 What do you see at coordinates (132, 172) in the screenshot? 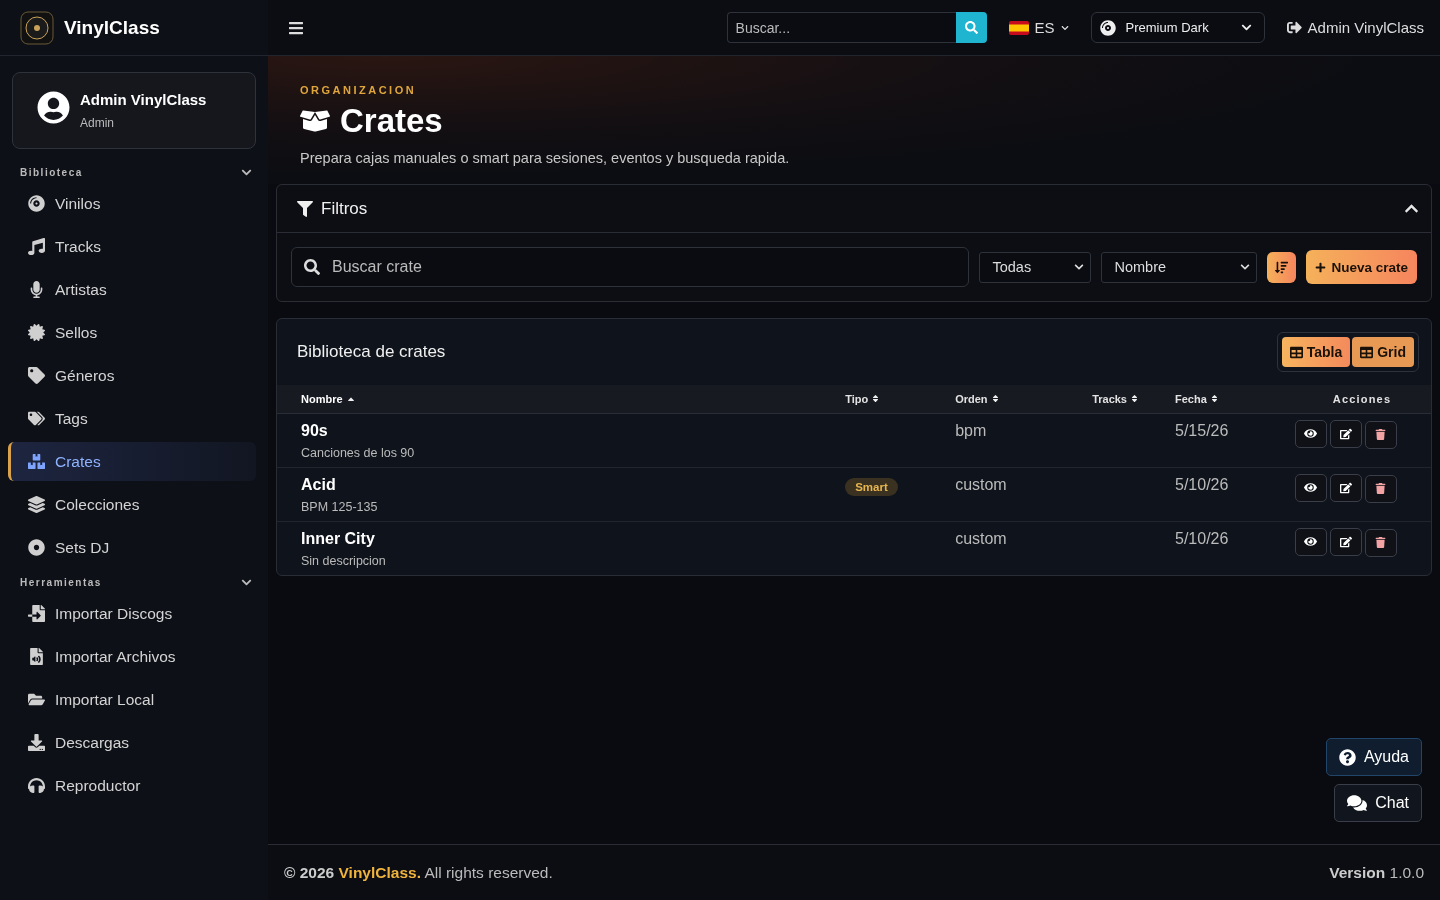
I see `sidebar-section-header: Biblioteca` at bounding box center [132, 172].